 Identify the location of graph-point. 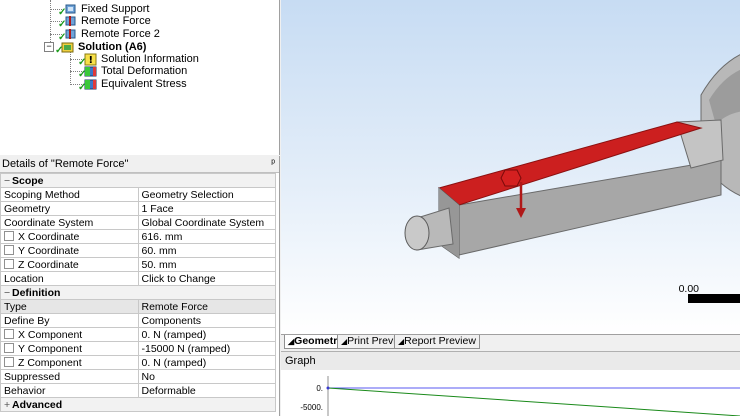
(328, 388).